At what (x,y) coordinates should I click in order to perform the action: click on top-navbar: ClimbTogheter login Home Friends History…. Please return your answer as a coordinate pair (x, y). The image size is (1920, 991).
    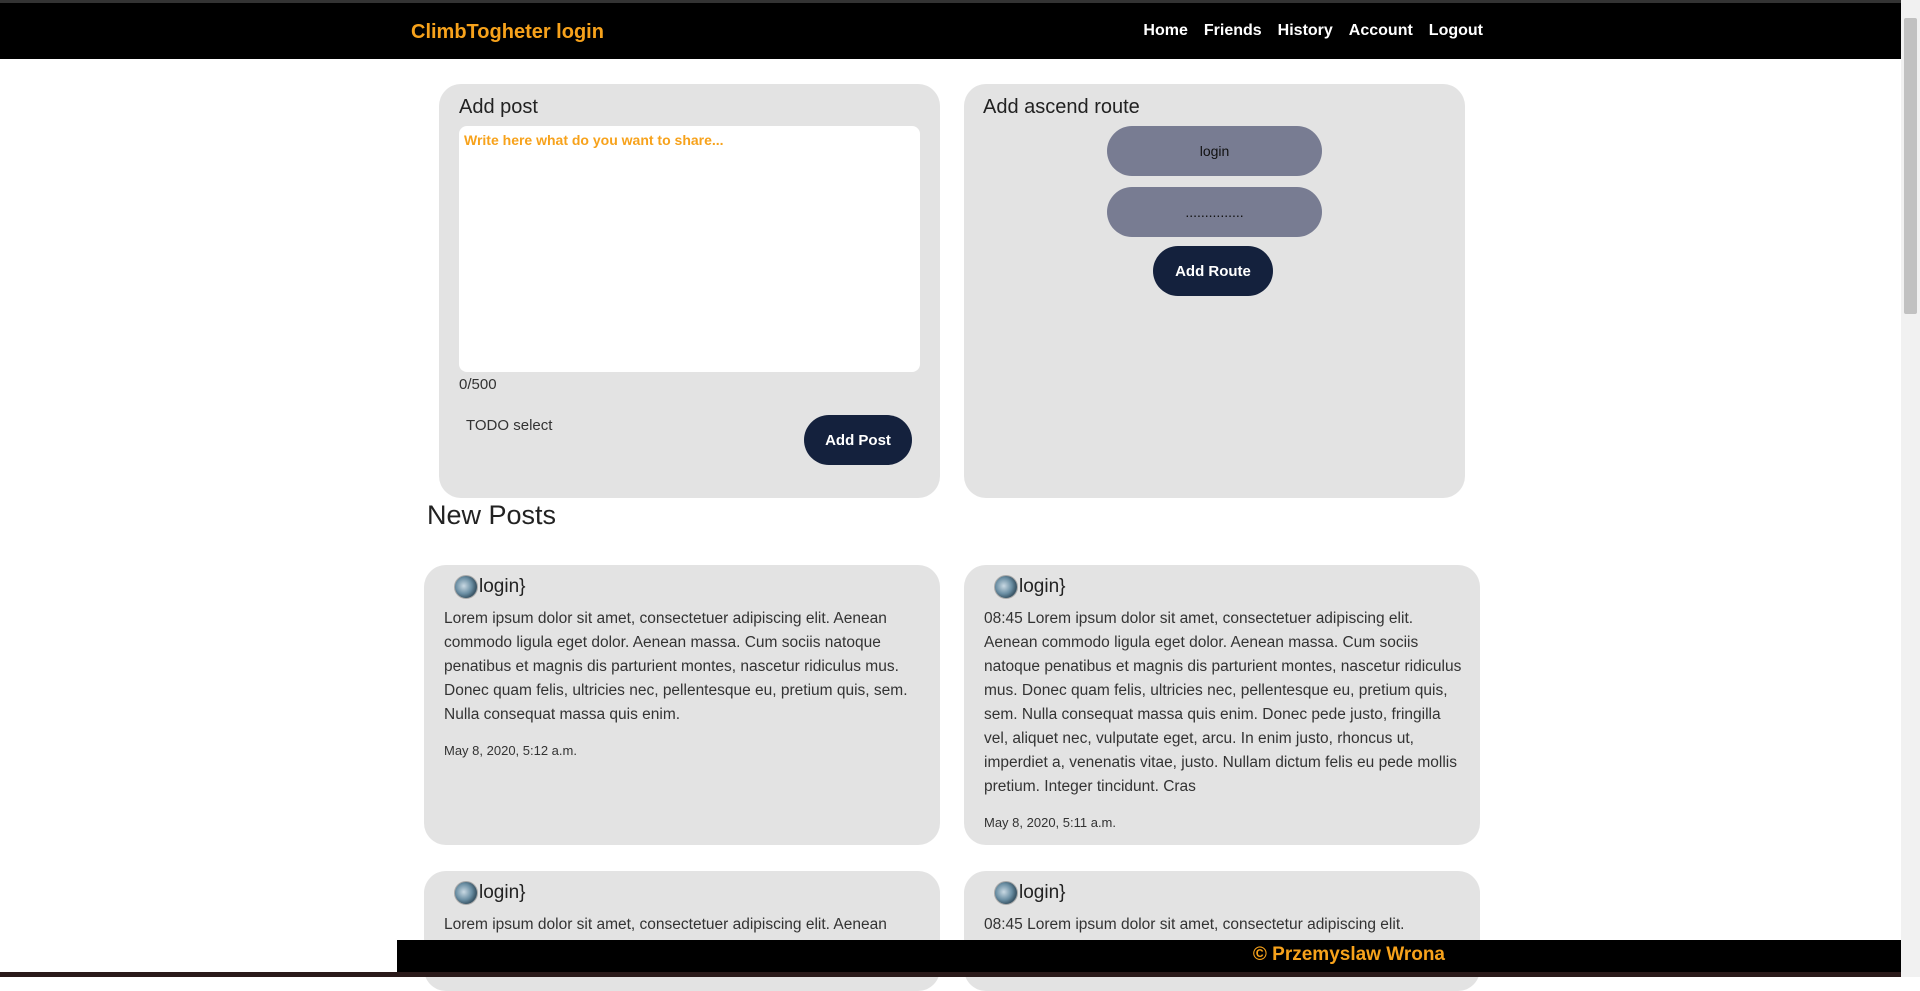
    Looking at the image, I should click on (950, 29).